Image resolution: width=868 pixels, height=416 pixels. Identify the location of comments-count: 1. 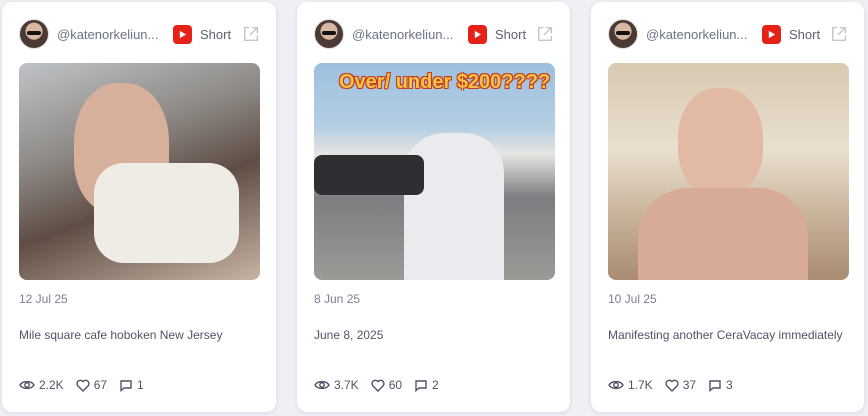
(140, 385).